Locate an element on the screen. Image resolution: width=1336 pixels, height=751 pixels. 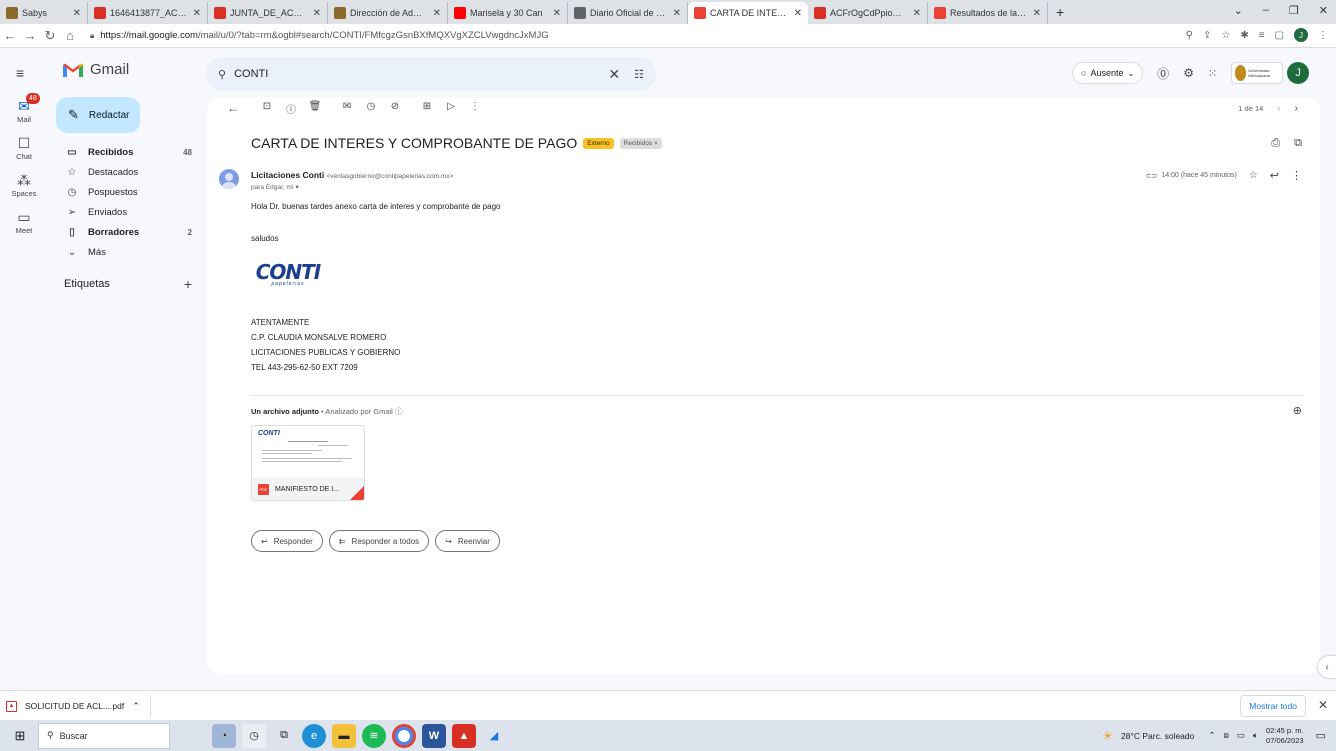
browser-tab: Diario Oficial de la Fe ✕ is located at coordinates (628, 13).